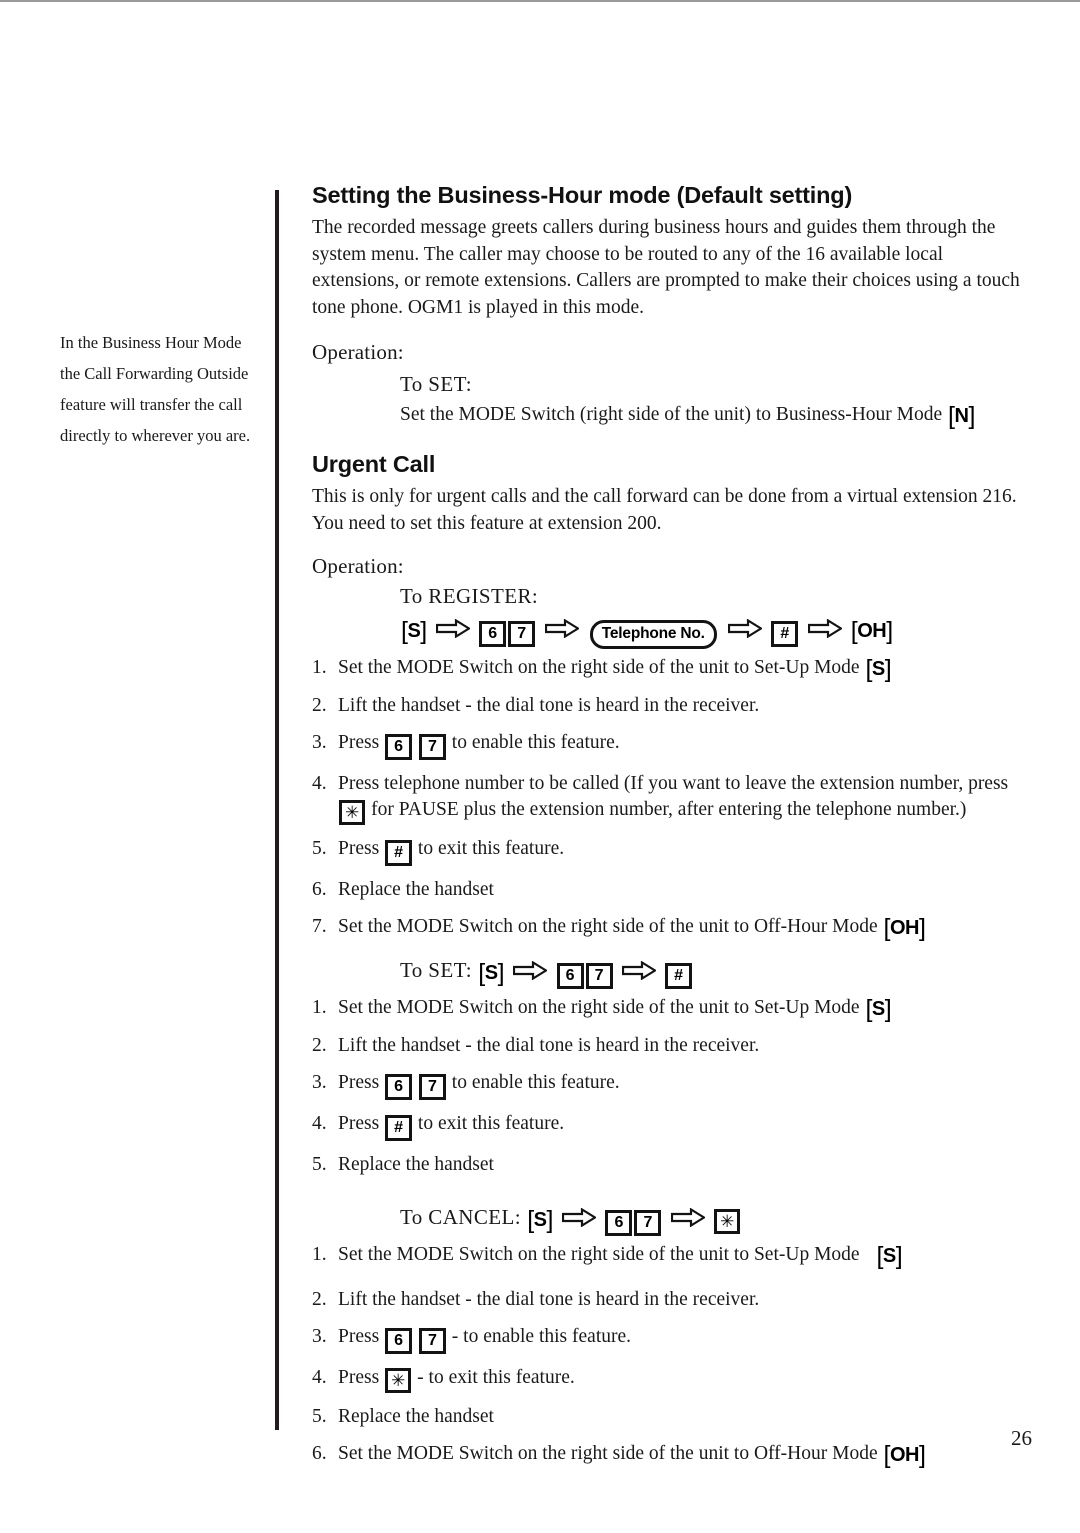 The width and height of the screenshot is (1080, 1533). What do you see at coordinates (535, 1082) in the screenshot?
I see `step-text-tail: to enable this feature.` at bounding box center [535, 1082].